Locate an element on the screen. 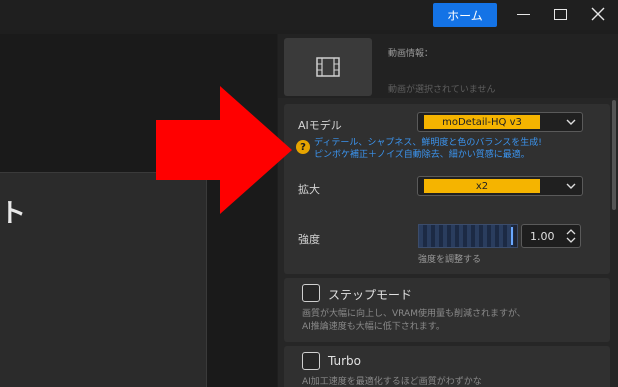 The image size is (618, 387). maximize-icon is located at coordinates (560, 14).